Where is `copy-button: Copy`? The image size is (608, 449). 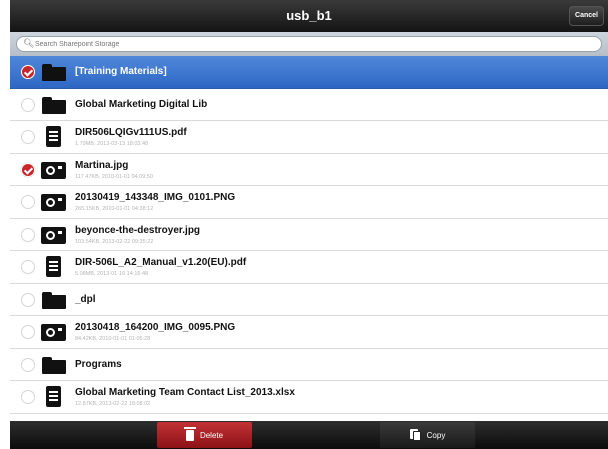
copy-button: Copy is located at coordinates (427, 435).